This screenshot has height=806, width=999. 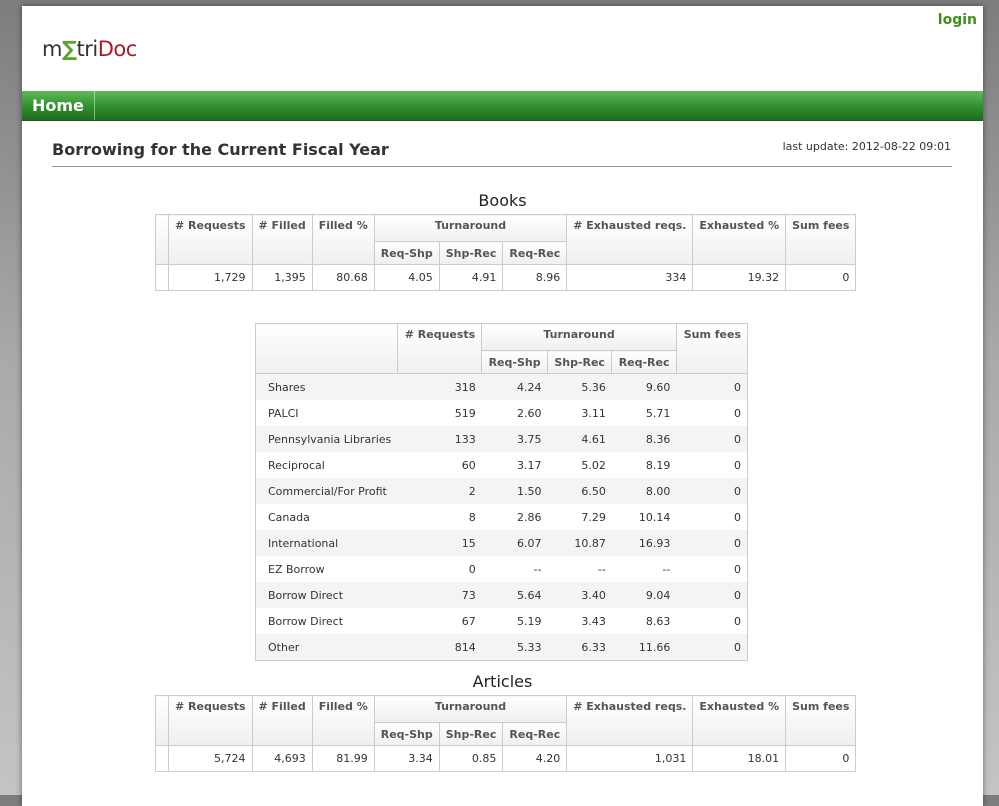 What do you see at coordinates (58, 105) in the screenshot?
I see `nav-home-link: Home` at bounding box center [58, 105].